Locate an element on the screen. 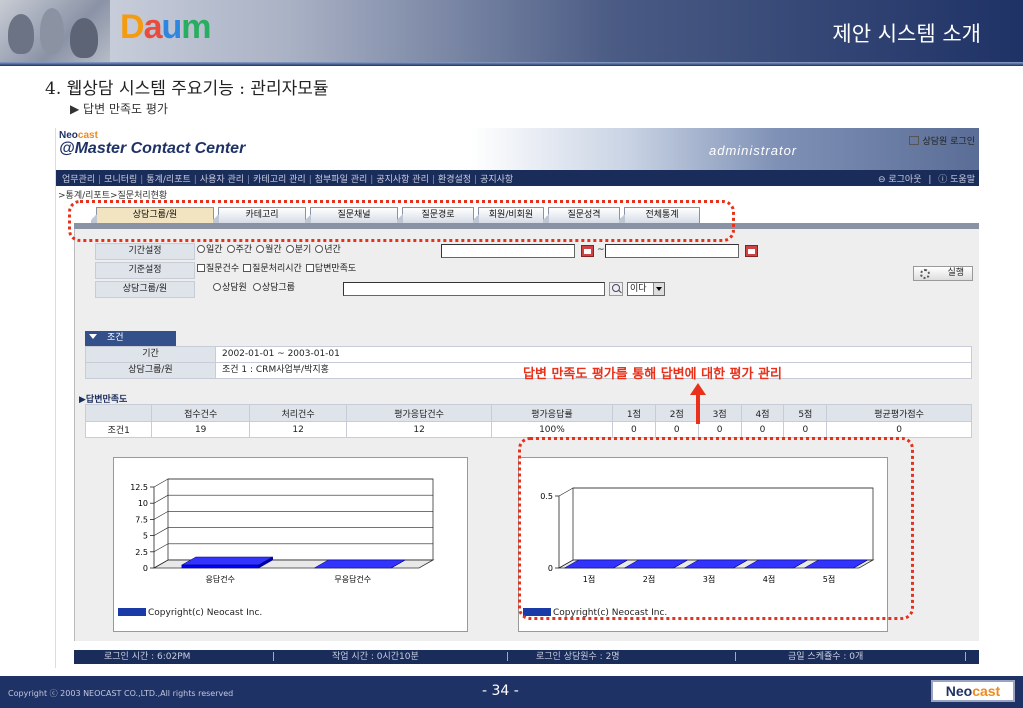 This screenshot has width=1023, height=708. group-options: 상담원 상담그룹 is located at coordinates (257, 289).